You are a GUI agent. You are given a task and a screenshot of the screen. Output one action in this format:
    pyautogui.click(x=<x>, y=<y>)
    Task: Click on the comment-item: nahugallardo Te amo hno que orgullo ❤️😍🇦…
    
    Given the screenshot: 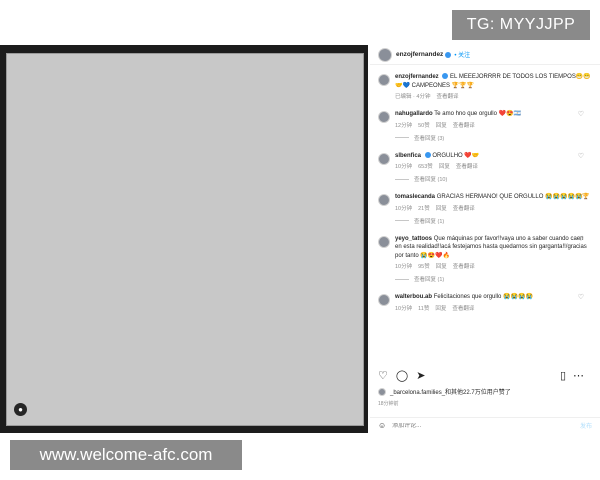 What is the action you would take?
    pyautogui.click(x=485, y=126)
    